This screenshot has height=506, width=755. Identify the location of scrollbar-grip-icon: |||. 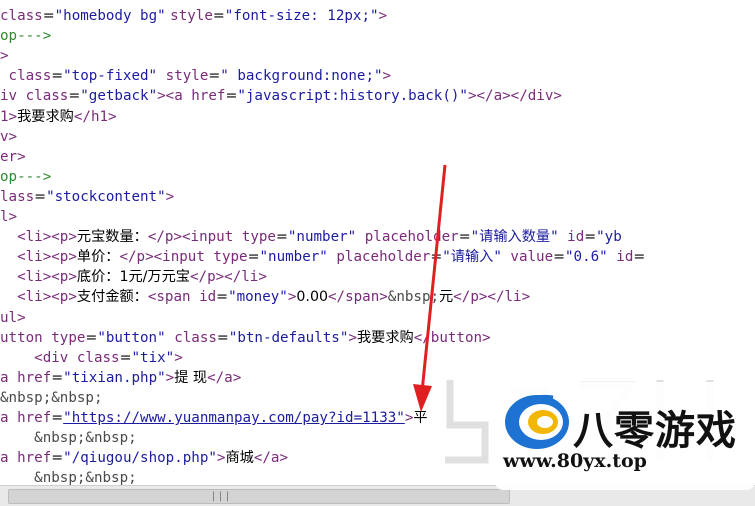
(221, 496).